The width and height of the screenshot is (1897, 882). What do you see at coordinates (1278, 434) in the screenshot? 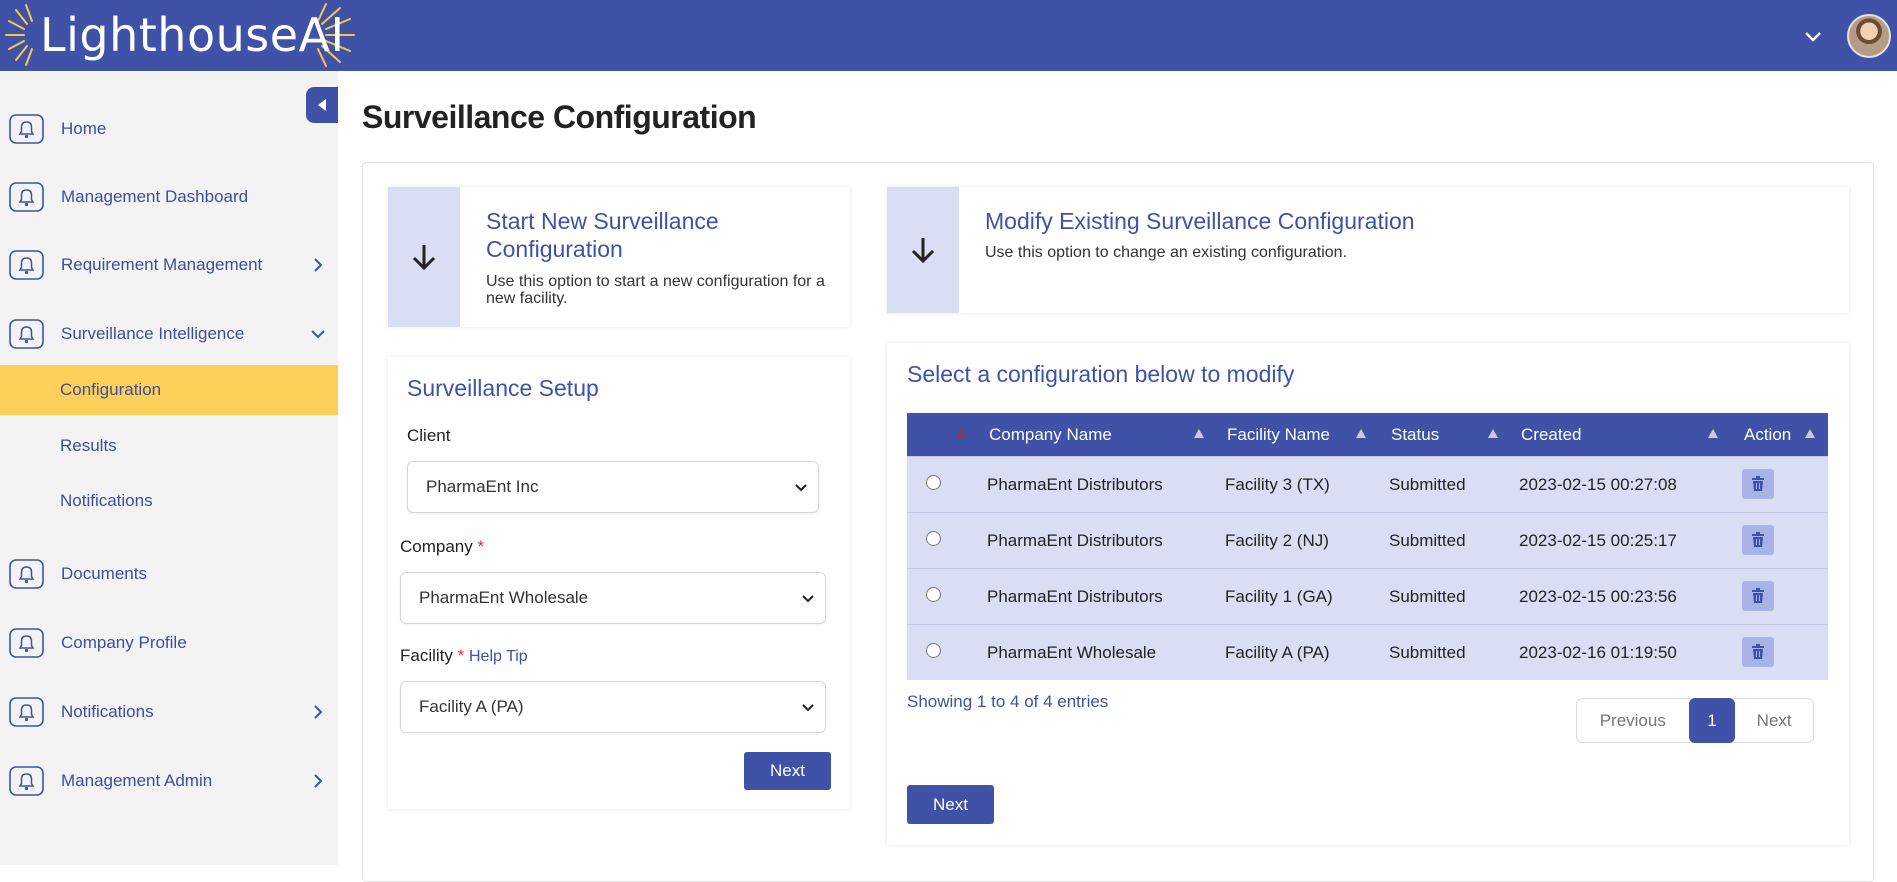
I see `column-header-facility: Facility Name` at bounding box center [1278, 434].